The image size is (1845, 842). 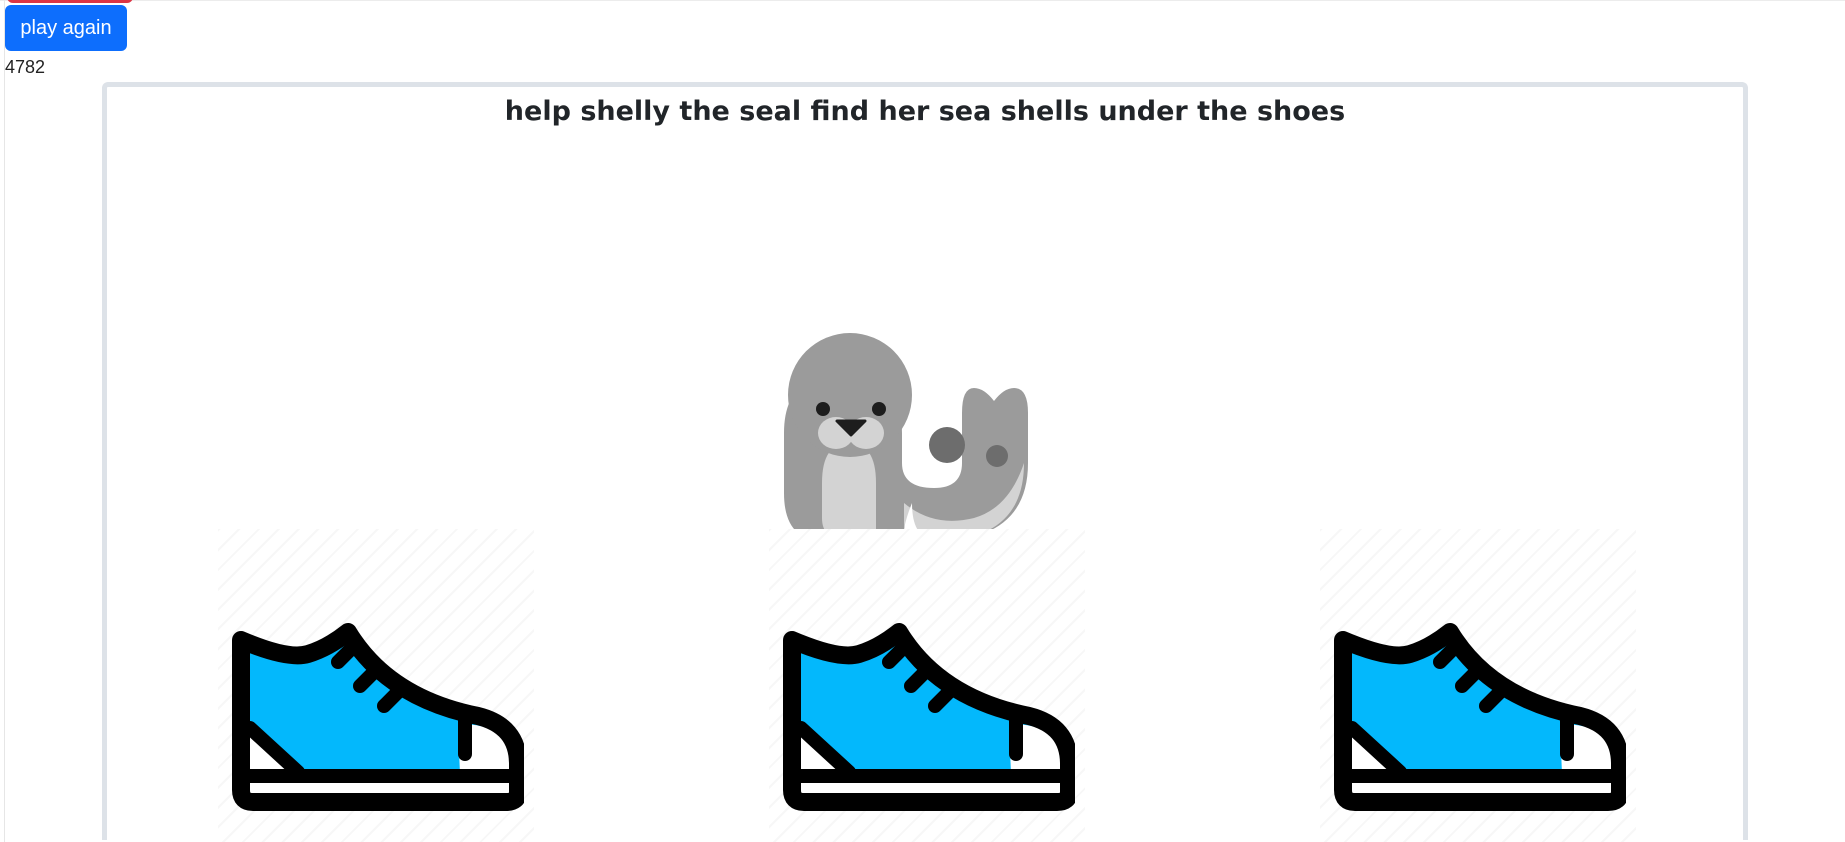 I want to click on top-divider, so click(x=922, y=0).